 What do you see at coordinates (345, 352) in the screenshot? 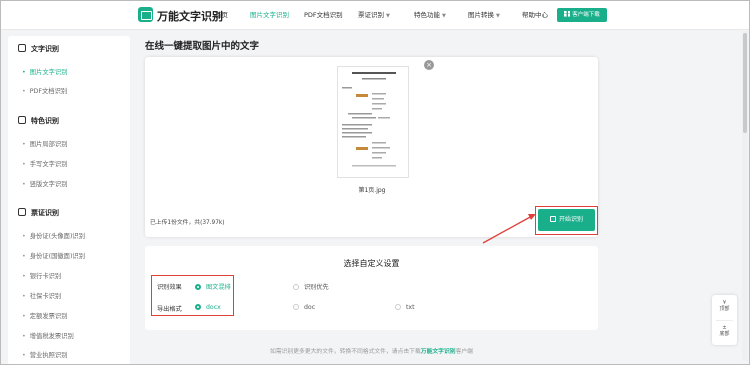
I see `footer-text: 如需识别更多更大的文件，转换不同格式文件，请点击下载` at bounding box center [345, 352].